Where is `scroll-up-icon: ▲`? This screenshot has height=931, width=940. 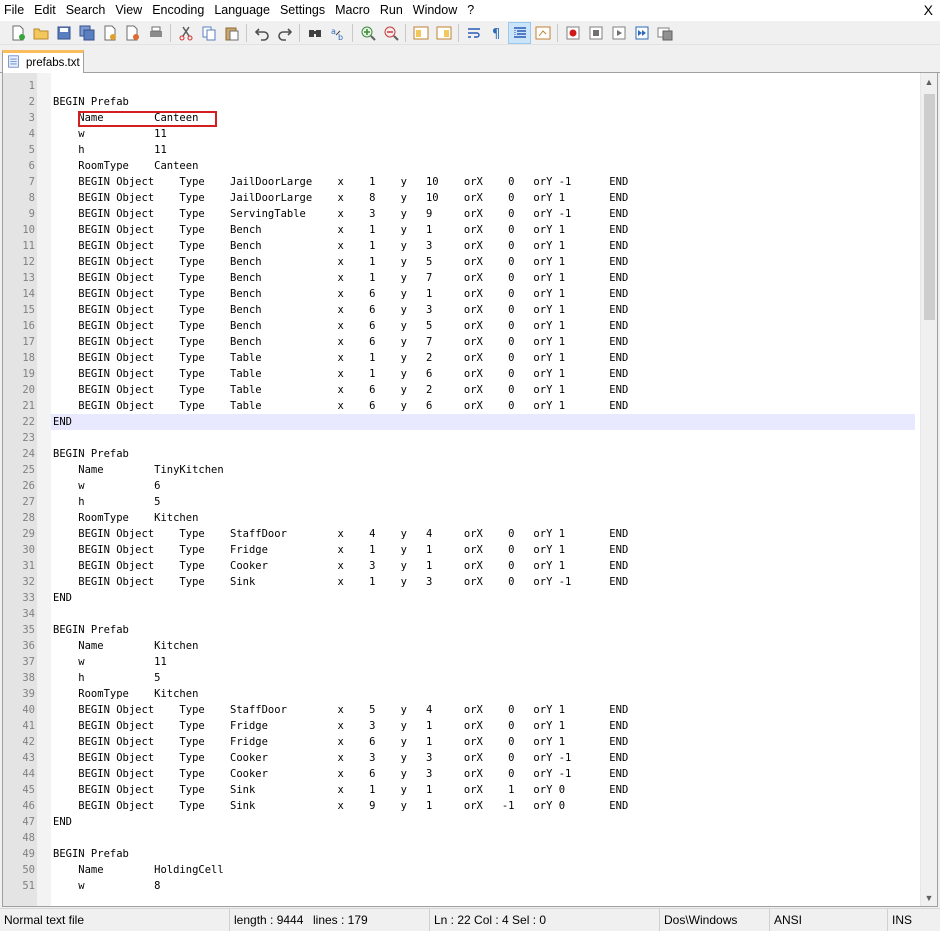 scroll-up-icon: ▲ is located at coordinates (929, 81).